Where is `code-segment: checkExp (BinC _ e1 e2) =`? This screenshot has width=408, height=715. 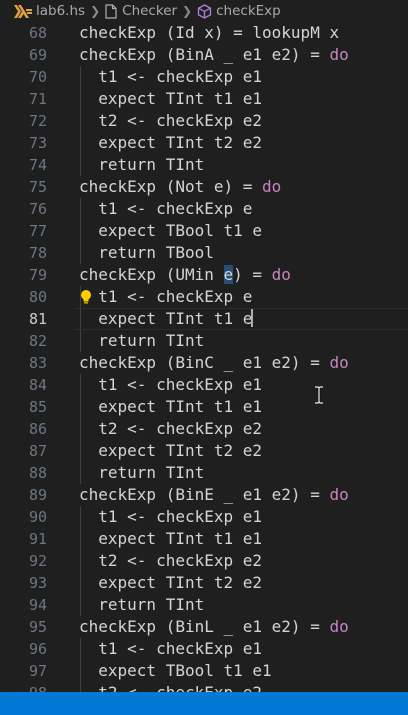 code-segment: checkExp (BinC _ e1 e2) = is located at coordinates (204, 362).